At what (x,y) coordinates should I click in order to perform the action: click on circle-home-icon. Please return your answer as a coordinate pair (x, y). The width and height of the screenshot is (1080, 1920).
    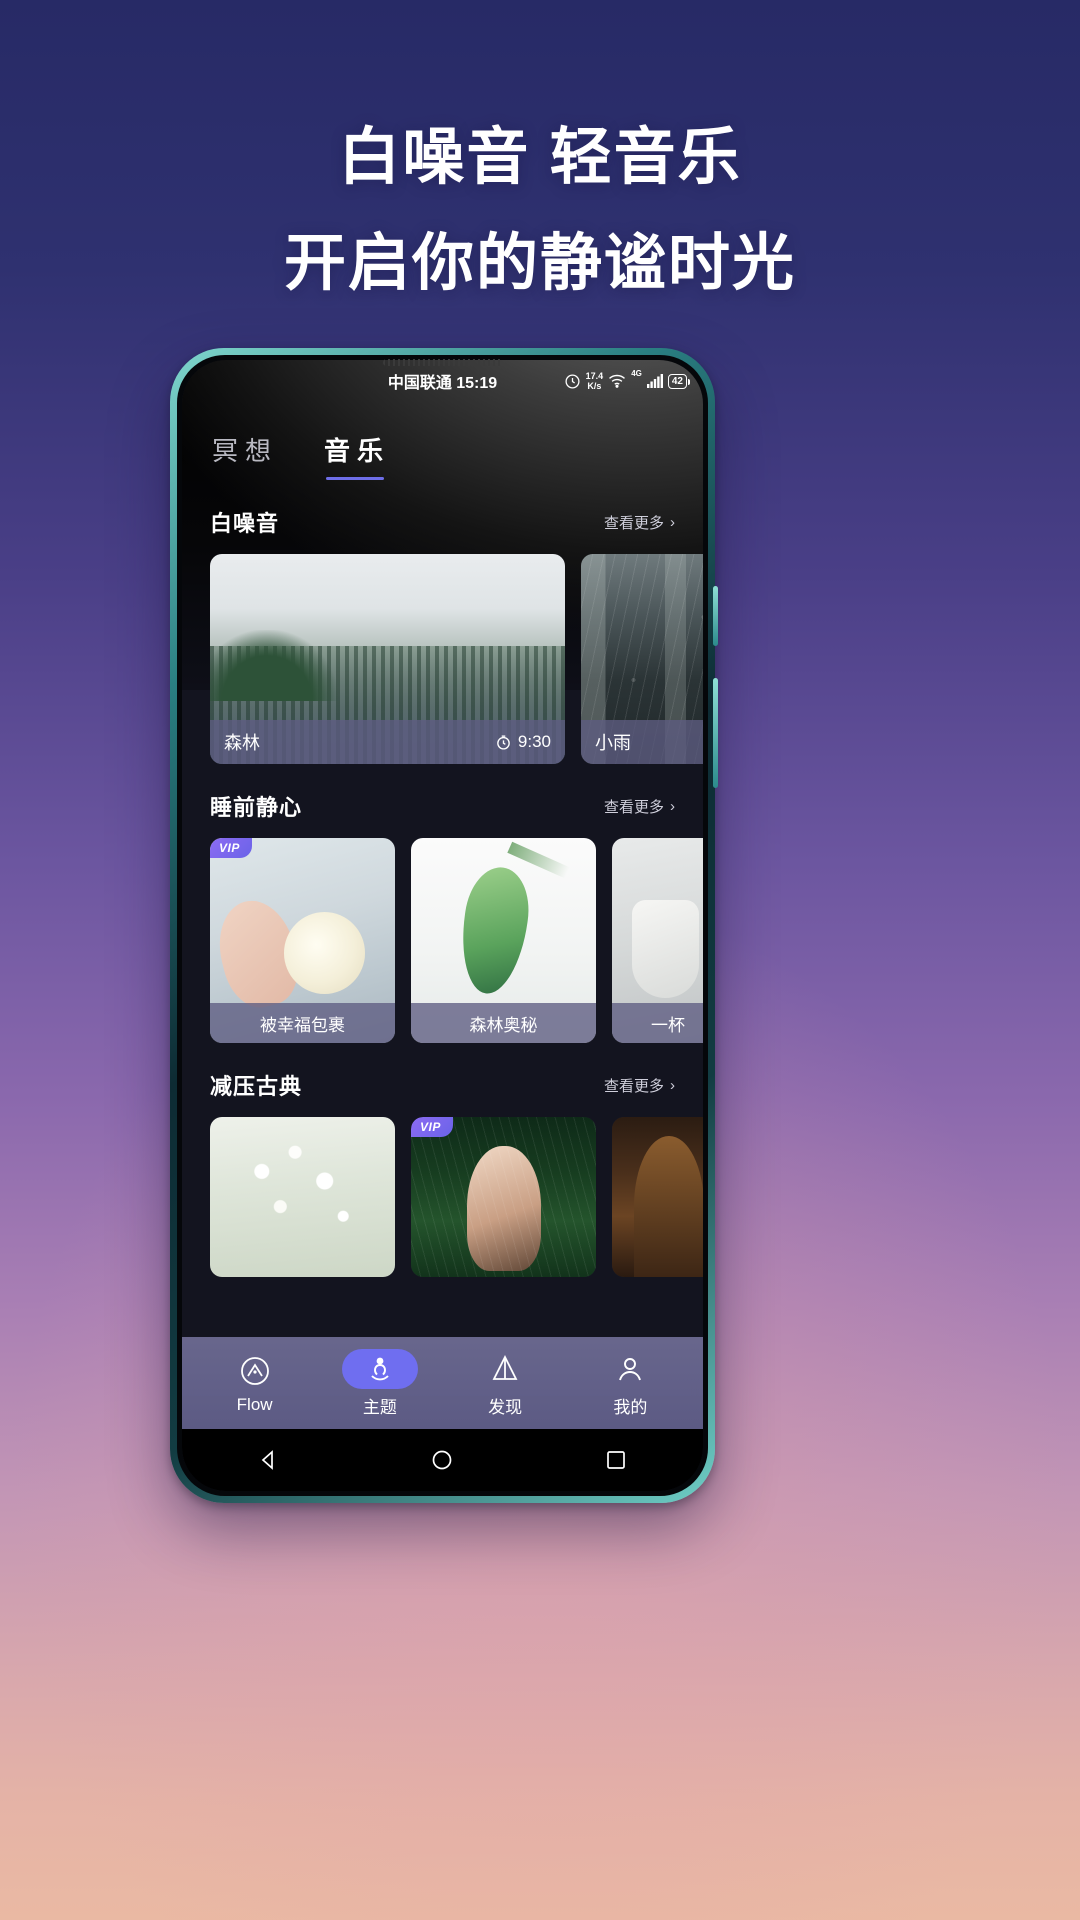
    Looking at the image, I should click on (442, 1460).